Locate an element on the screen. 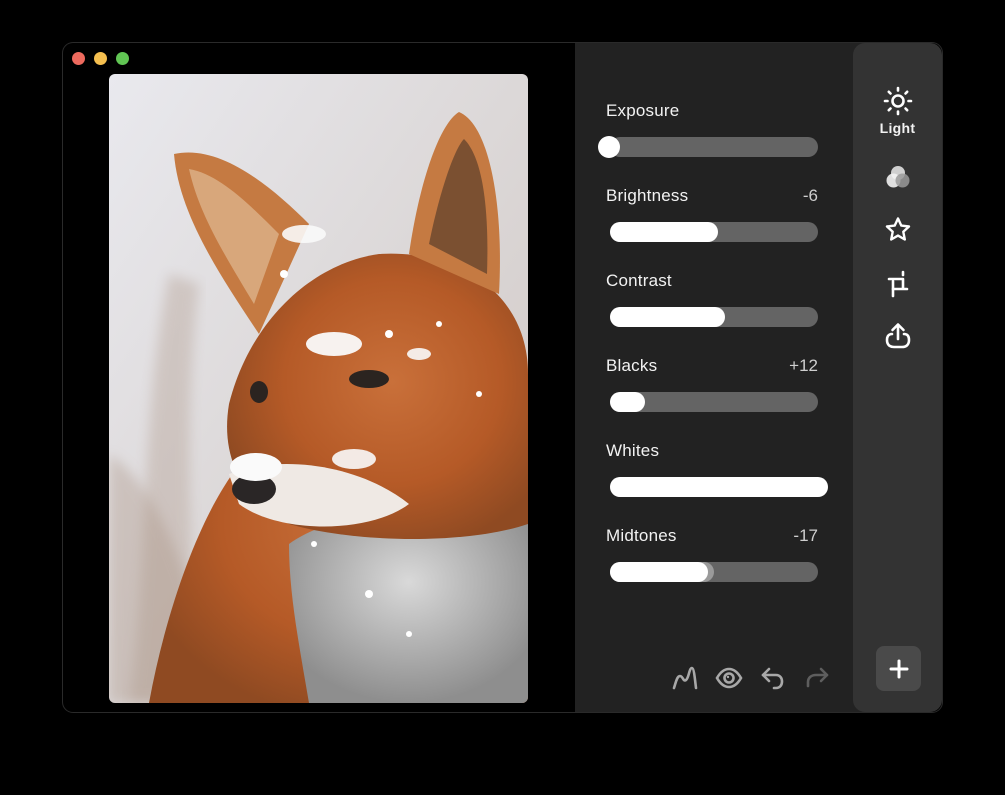 The width and height of the screenshot is (1005, 795). sidebar-item-share is located at coordinates (897, 336).